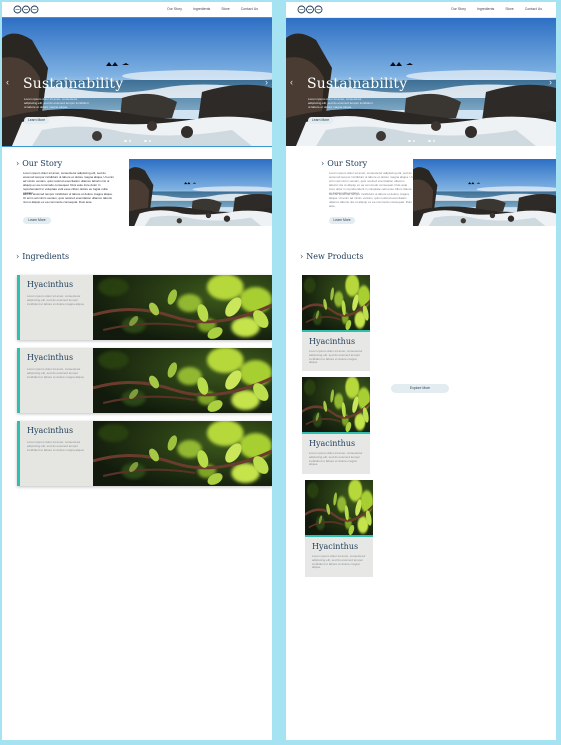  I want to click on new-products-heading: › New Products, so click(331, 256).